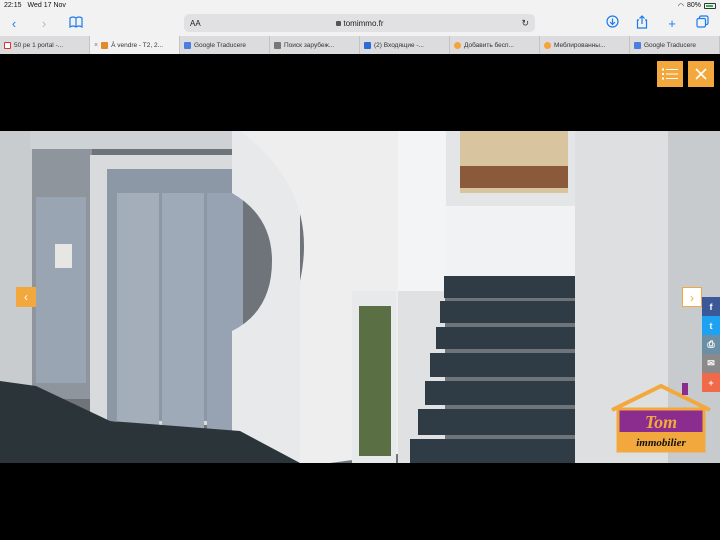  What do you see at coordinates (661, 443) in the screenshot?
I see `logo-line2: immobilier` at bounding box center [661, 443].